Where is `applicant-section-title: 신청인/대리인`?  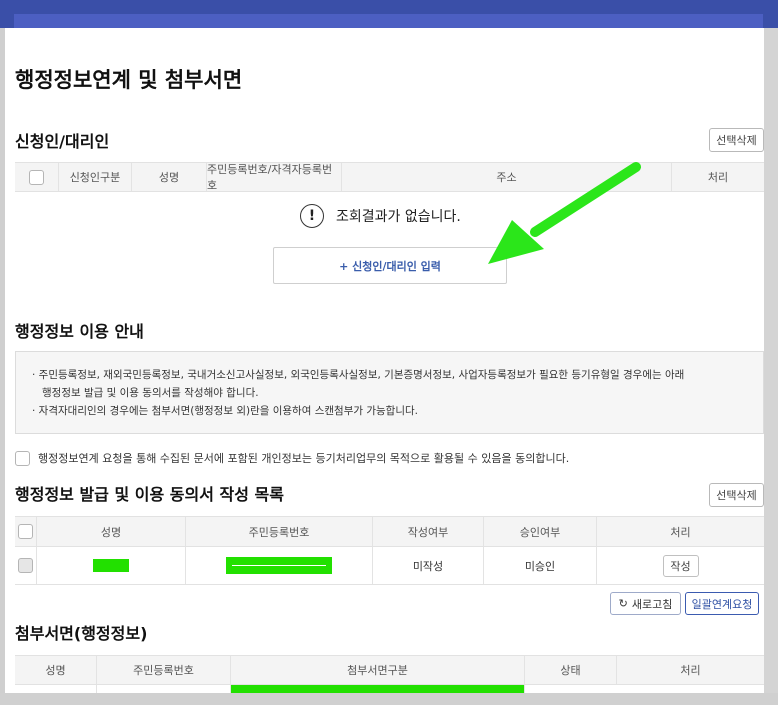
applicant-section-title: 신청인/대리인 is located at coordinates (62, 141).